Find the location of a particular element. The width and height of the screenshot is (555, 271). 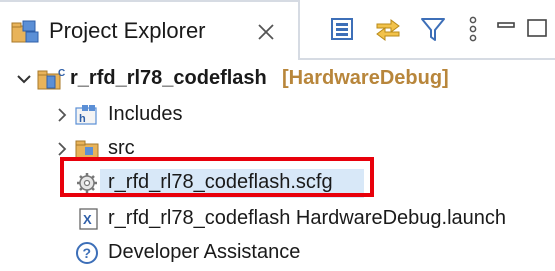

tree-row-scfg: r_rfd_rl78_codeflash.scfg is located at coordinates (277, 183).